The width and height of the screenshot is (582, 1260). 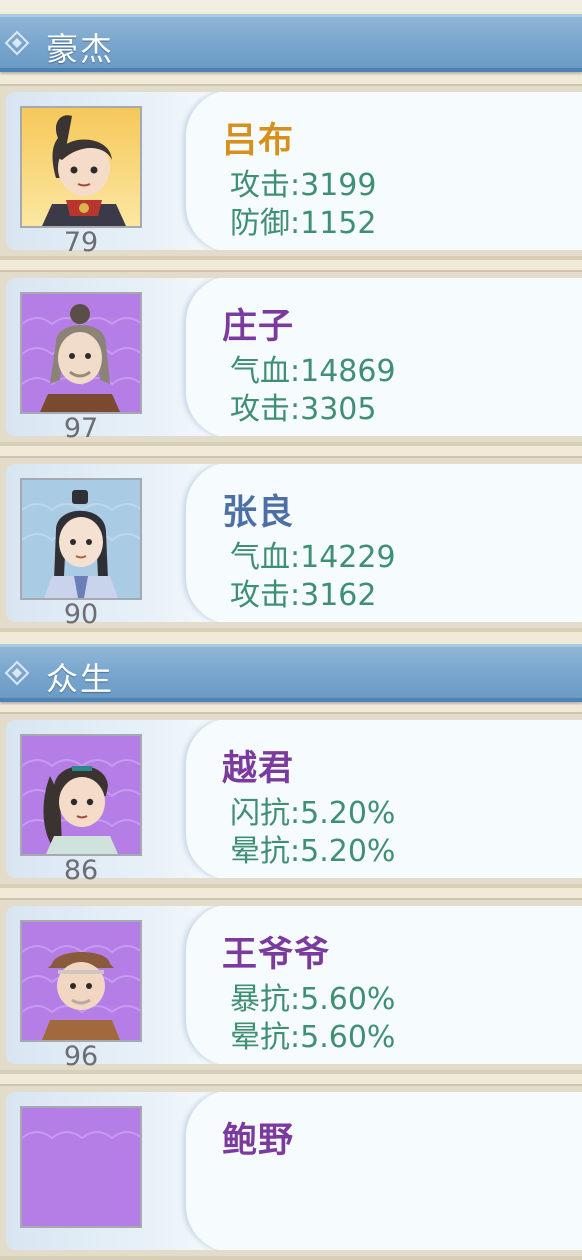 I want to click on hero-card-zhuangzi: 97 庄子 气血:14869 攻击:3305, so click(x=291, y=358).